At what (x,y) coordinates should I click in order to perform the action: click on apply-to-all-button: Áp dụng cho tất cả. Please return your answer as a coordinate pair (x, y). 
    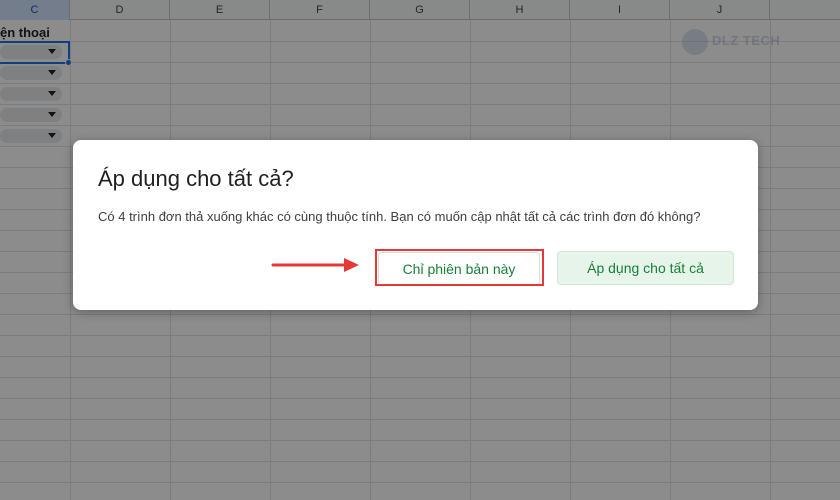
    Looking at the image, I should click on (645, 268).